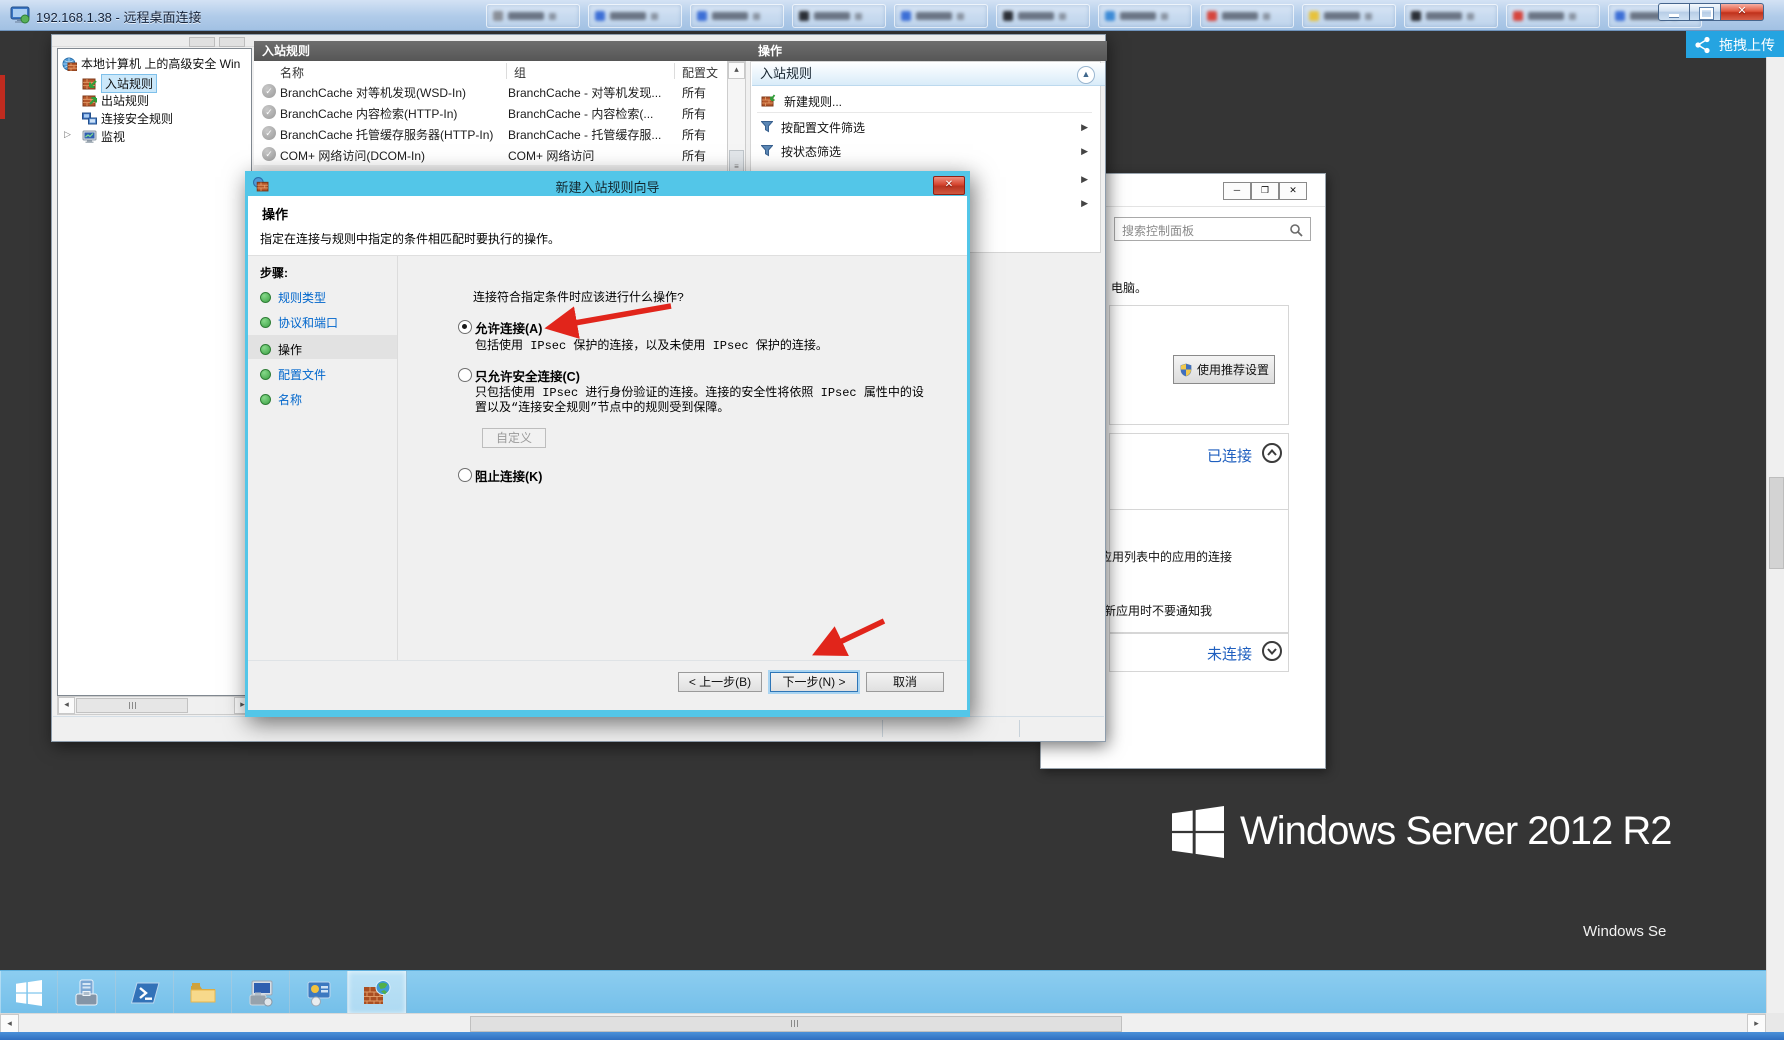 This screenshot has width=1784, height=1040. Describe the element at coordinates (1086, 75) in the screenshot. I see `collapse-chevron-icon: ▲` at that location.